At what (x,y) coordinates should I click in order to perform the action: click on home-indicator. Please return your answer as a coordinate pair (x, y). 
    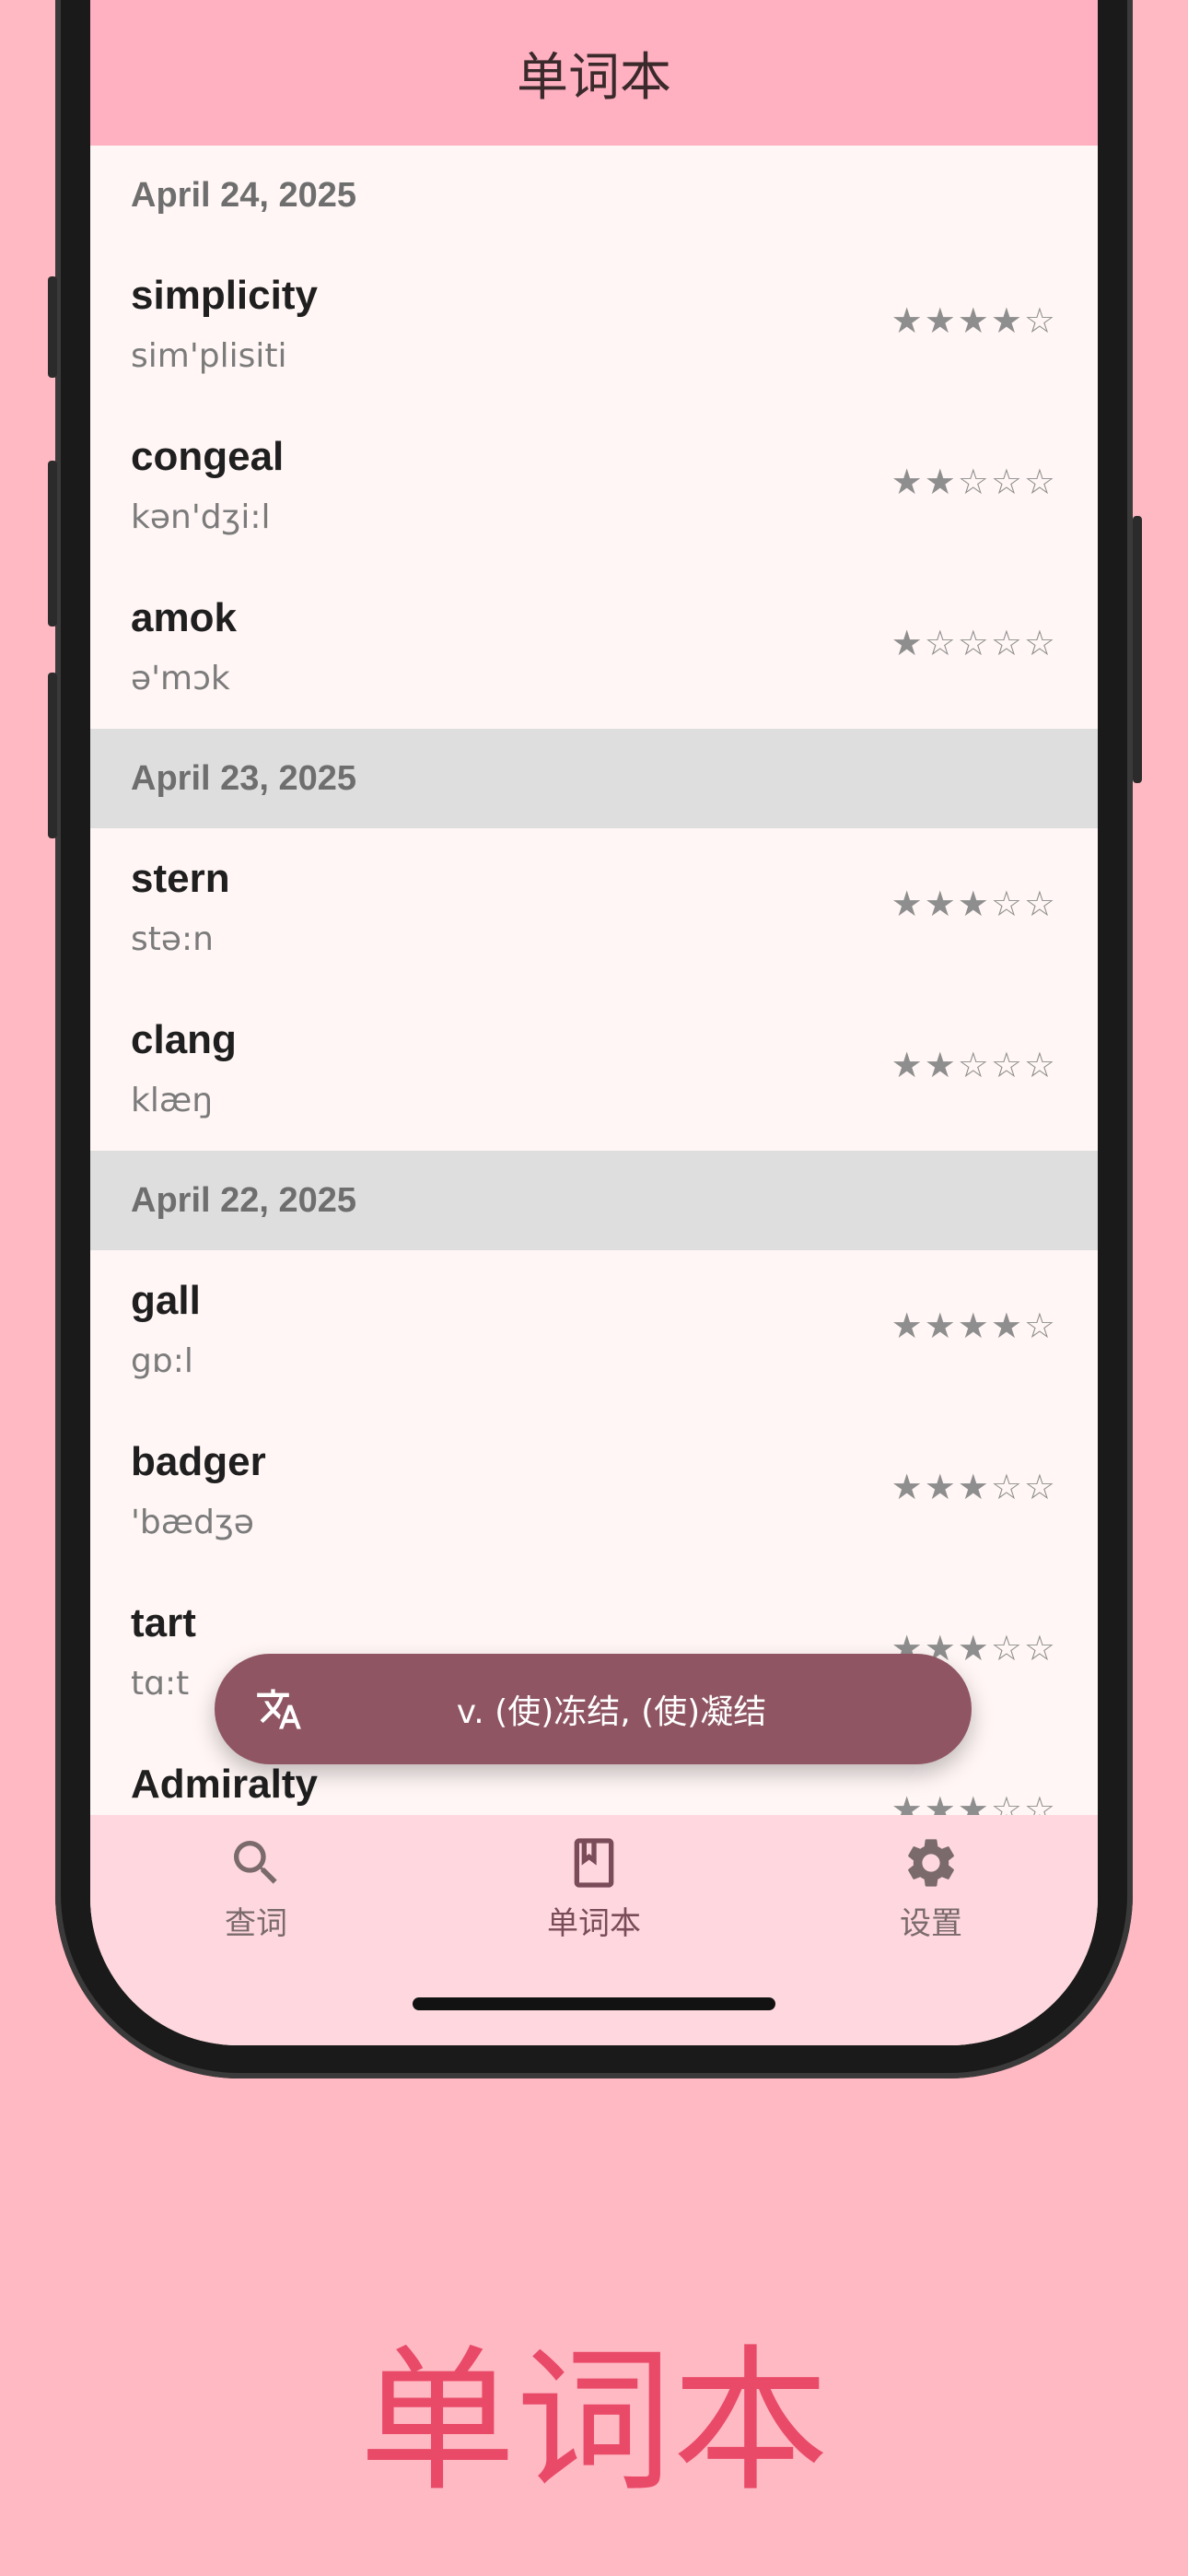
    Looking at the image, I should click on (594, 2003).